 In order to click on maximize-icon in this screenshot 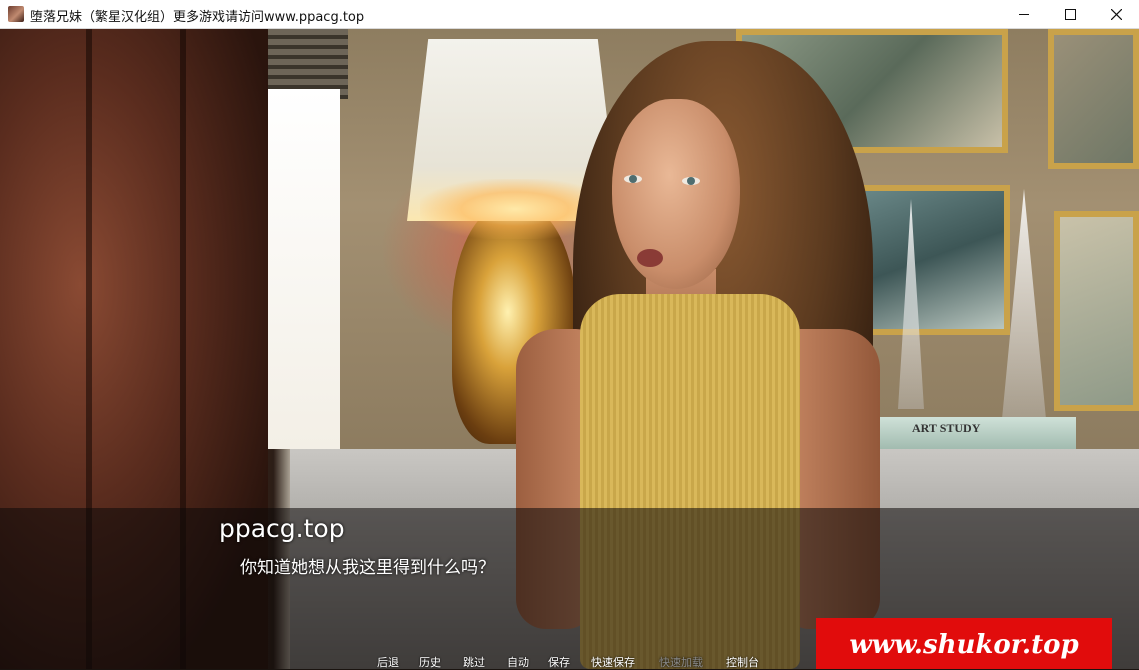, I will do `click(1070, 14)`.